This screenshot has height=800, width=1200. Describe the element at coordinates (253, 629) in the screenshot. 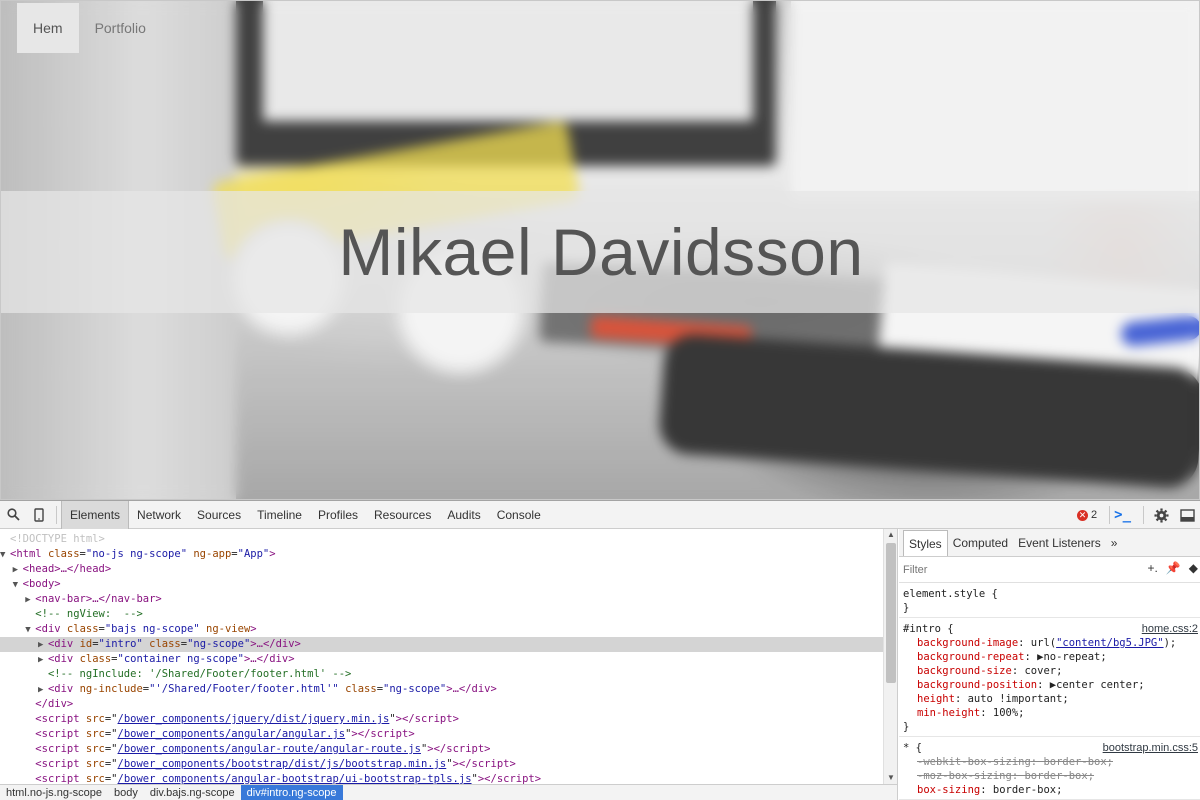

I see `tag-end: >` at that location.